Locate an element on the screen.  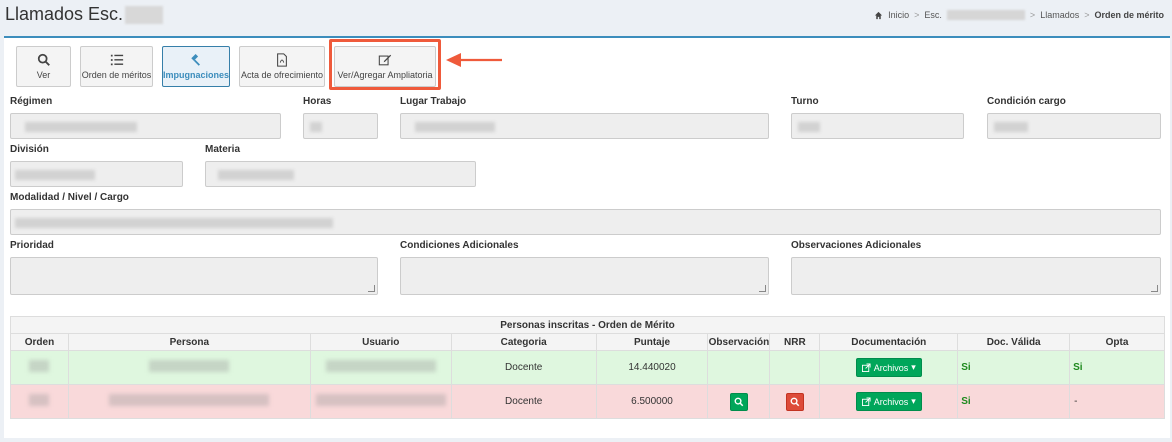
regimen-label: Régimen is located at coordinates (31, 101).